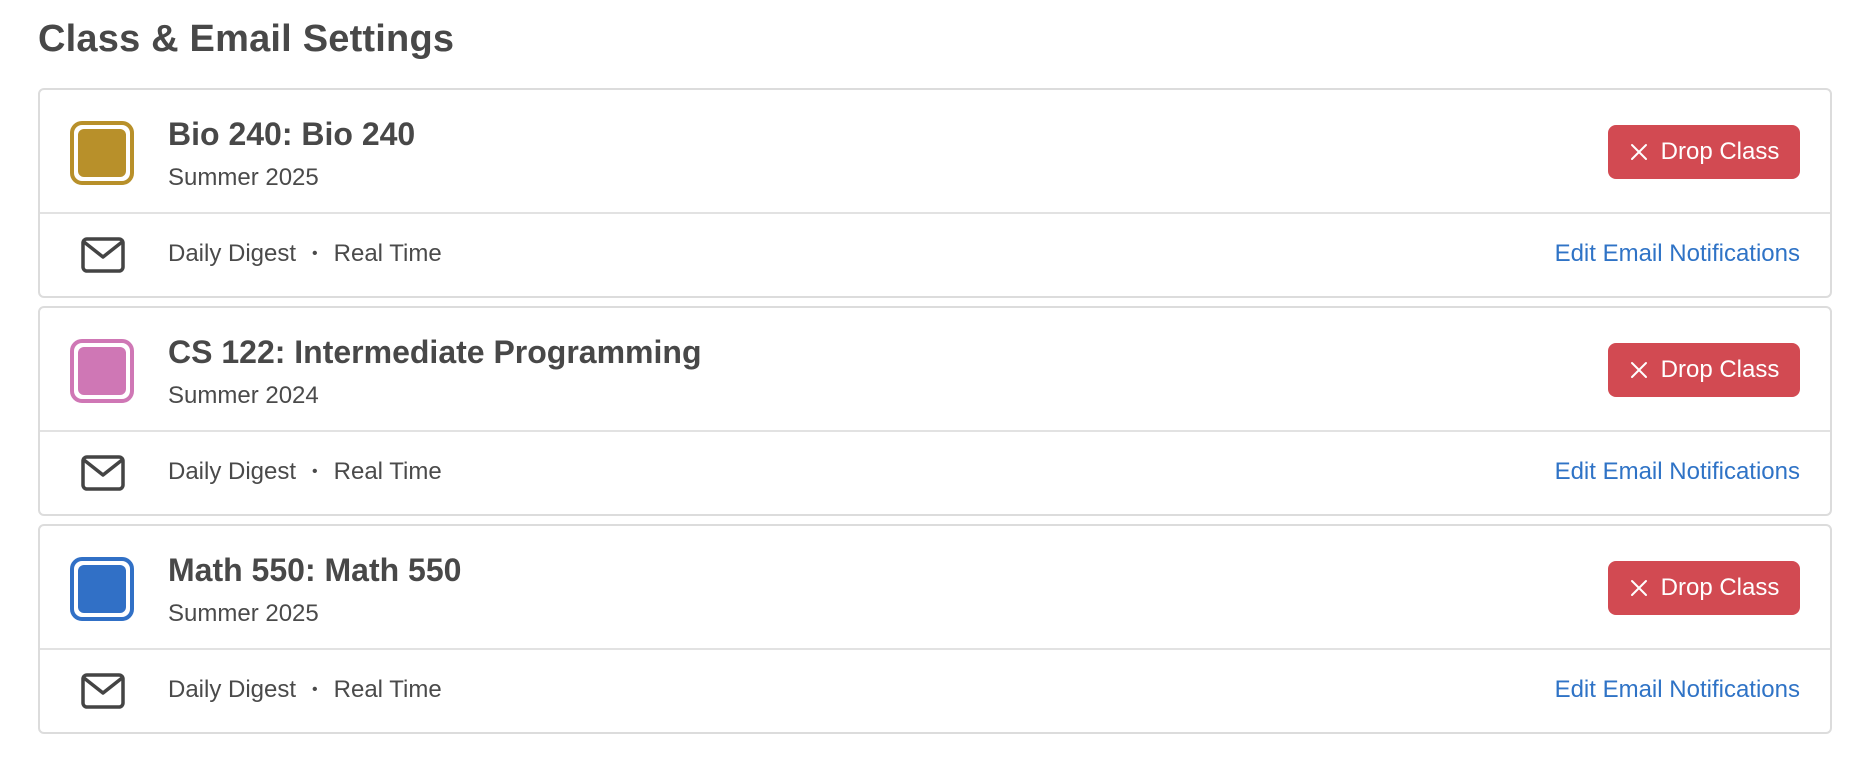 The width and height of the screenshot is (1862, 760). What do you see at coordinates (243, 395) in the screenshot?
I see `class-term: Summer 2024` at bounding box center [243, 395].